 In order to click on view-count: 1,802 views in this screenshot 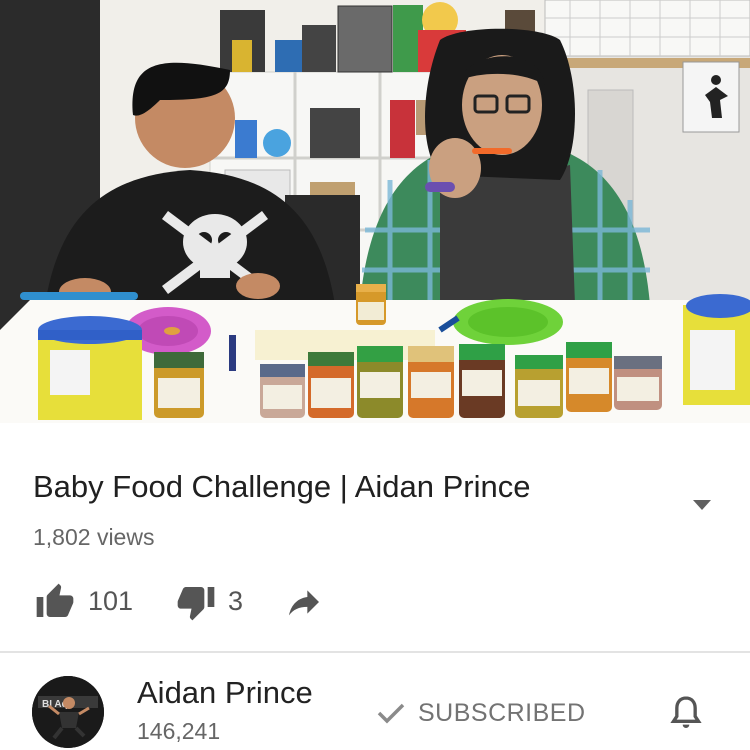, I will do `click(94, 537)`.